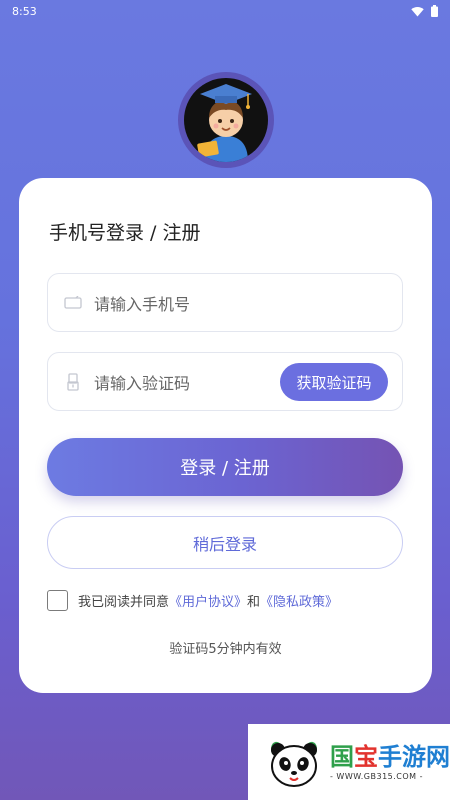 This screenshot has height=800, width=450. I want to click on status-time: 8:53, so click(24, 11).